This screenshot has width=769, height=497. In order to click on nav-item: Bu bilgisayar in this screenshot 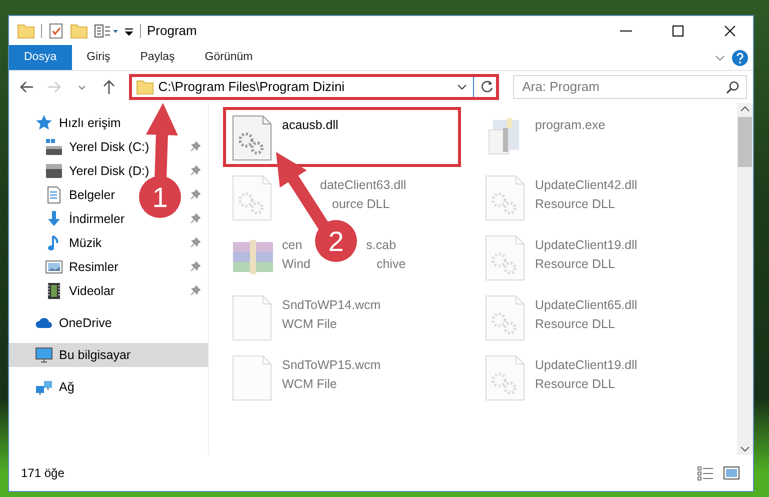, I will do `click(95, 355)`.